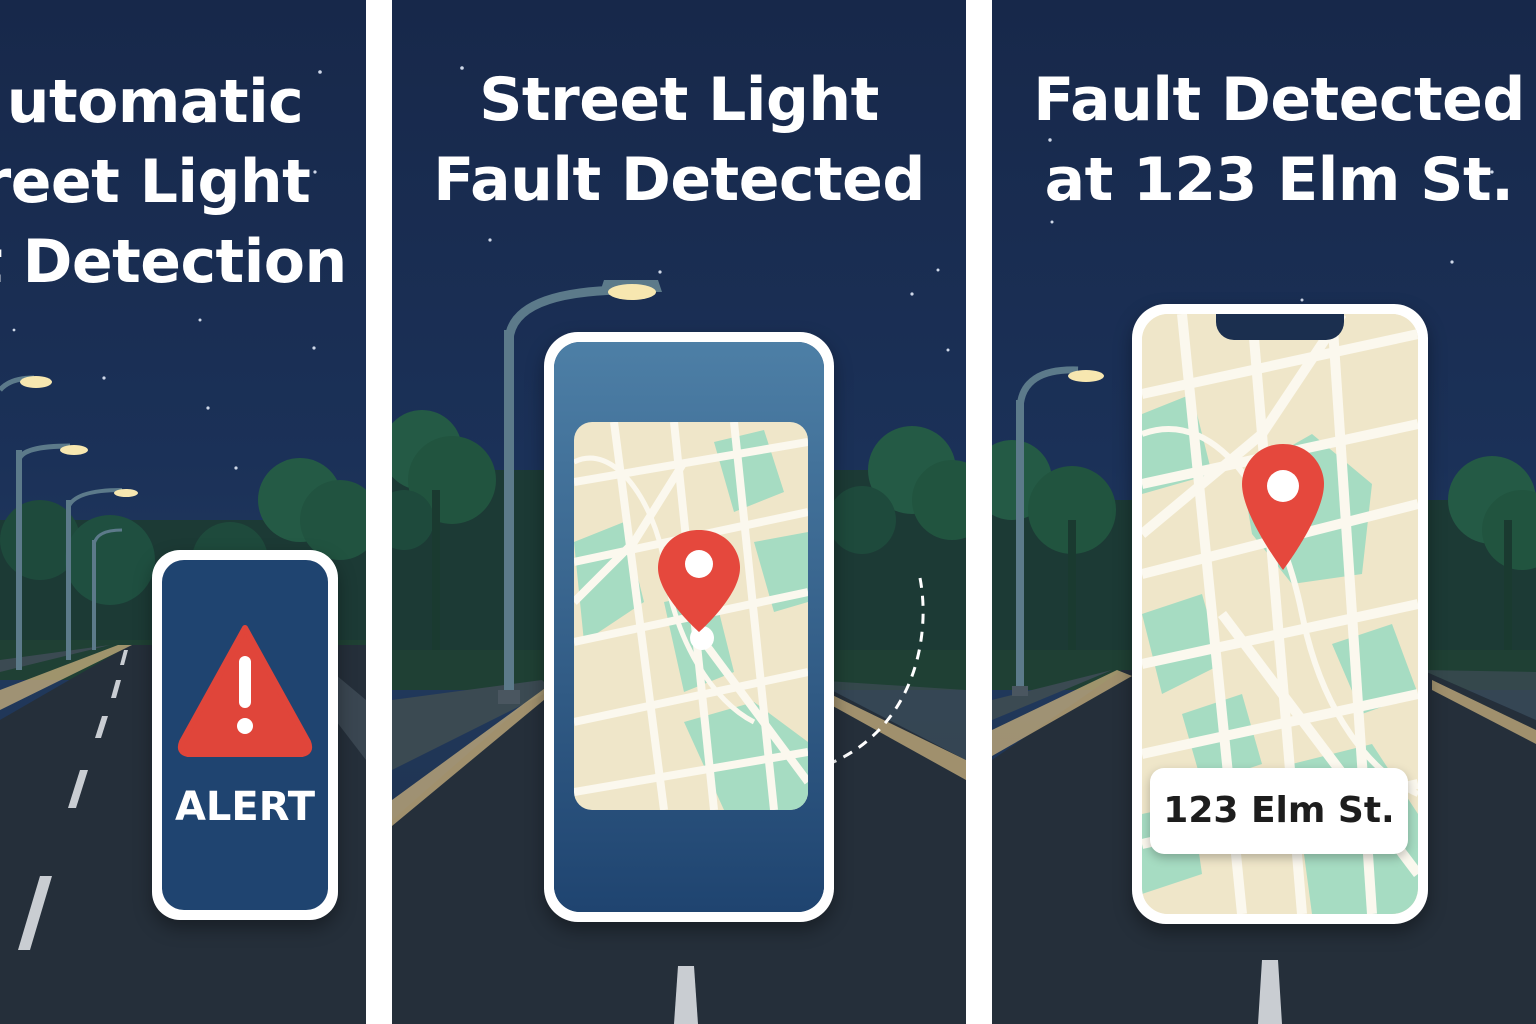 The image size is (1536, 1024). What do you see at coordinates (155, 102) in the screenshot?
I see `title-line-1: utomatic` at bounding box center [155, 102].